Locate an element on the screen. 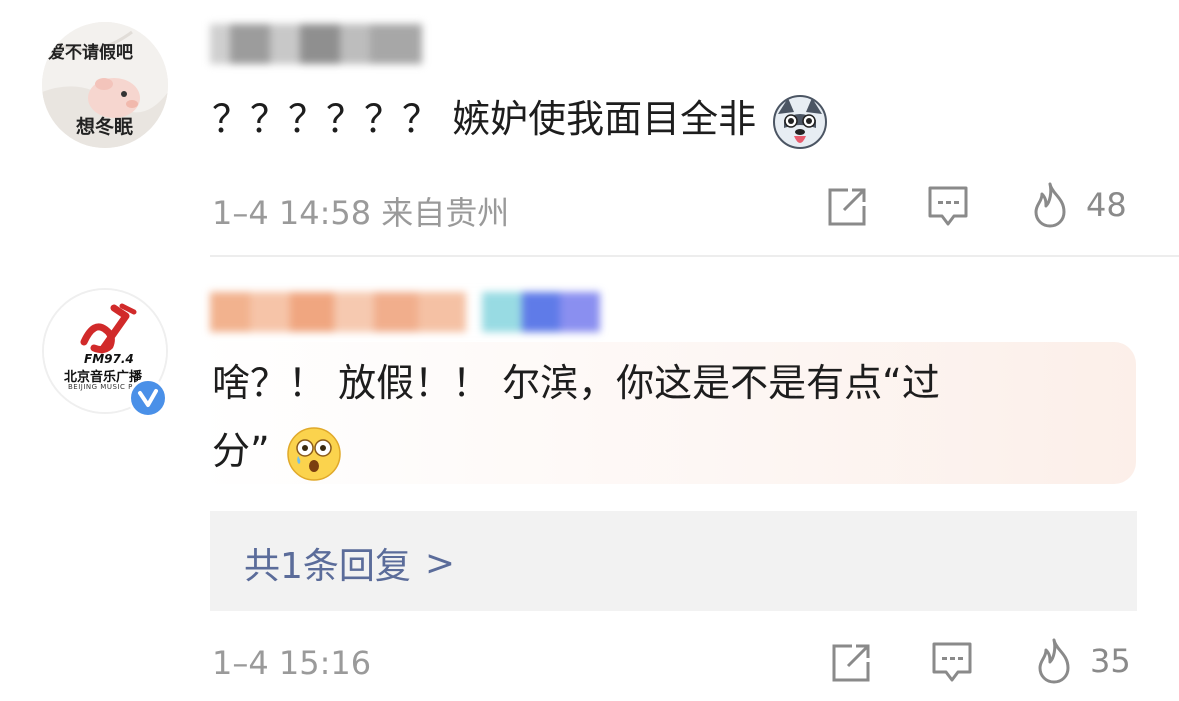  replies-panel: 共1条回复 > is located at coordinates (673, 561).